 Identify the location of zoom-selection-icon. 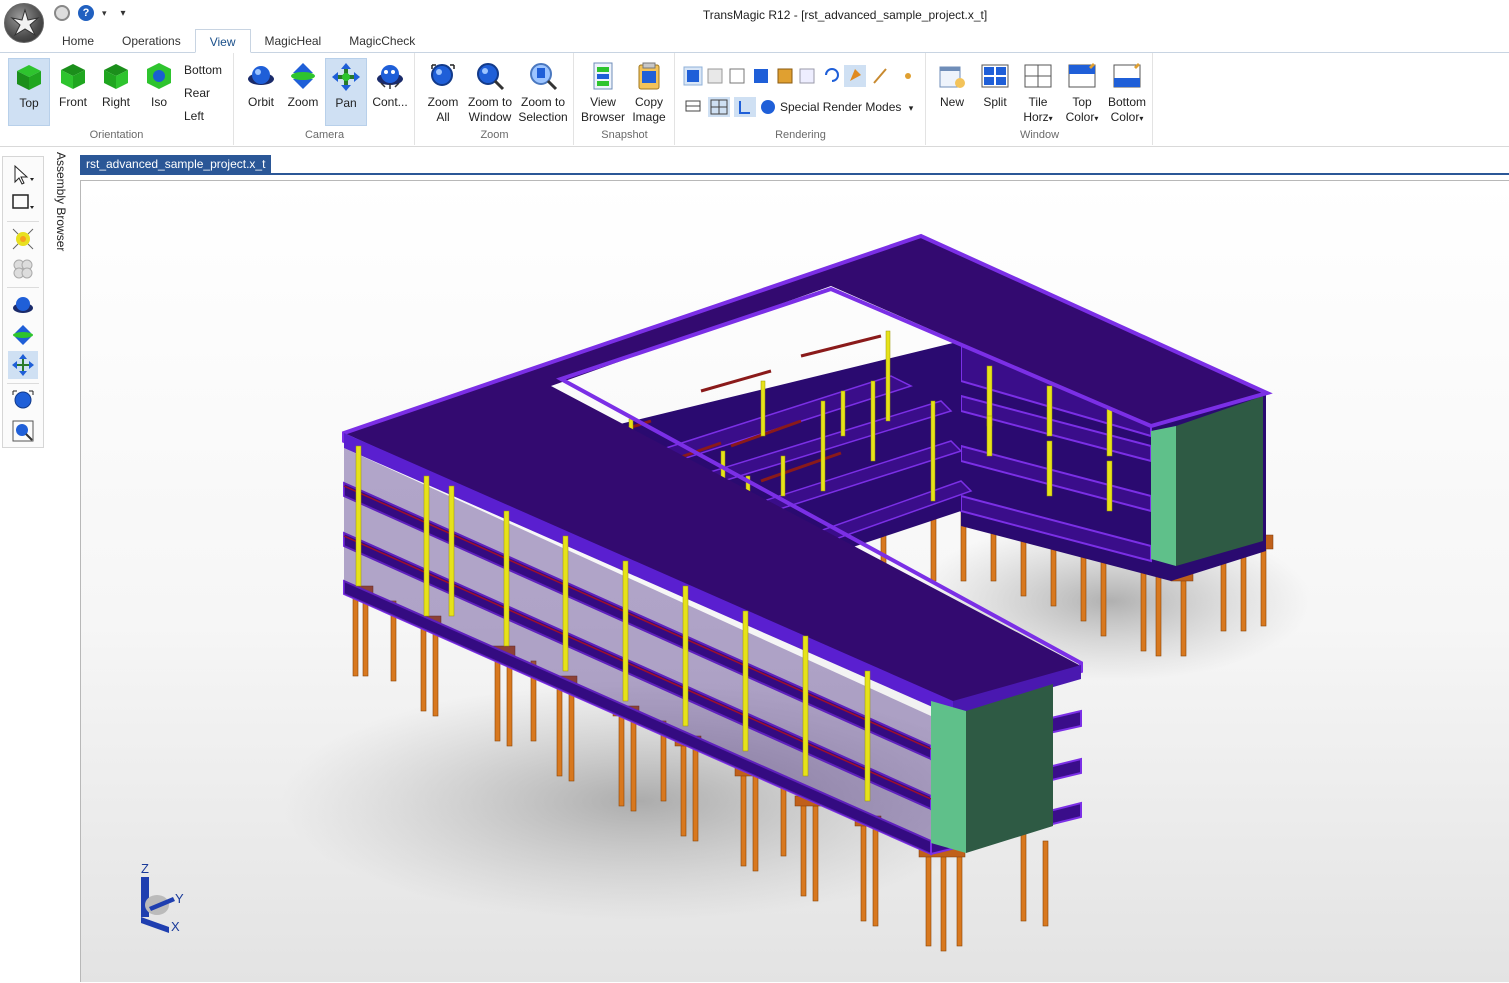
(543, 76).